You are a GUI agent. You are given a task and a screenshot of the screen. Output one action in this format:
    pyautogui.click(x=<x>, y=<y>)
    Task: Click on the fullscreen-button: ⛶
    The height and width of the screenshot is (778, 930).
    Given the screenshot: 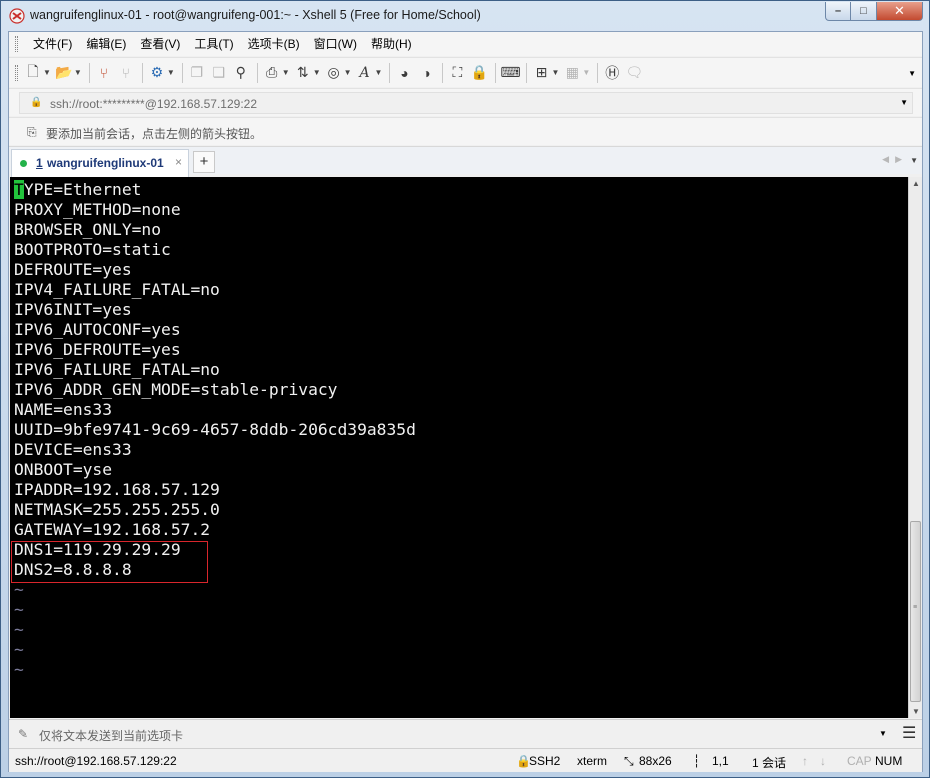 What is the action you would take?
    pyautogui.click(x=457, y=73)
    